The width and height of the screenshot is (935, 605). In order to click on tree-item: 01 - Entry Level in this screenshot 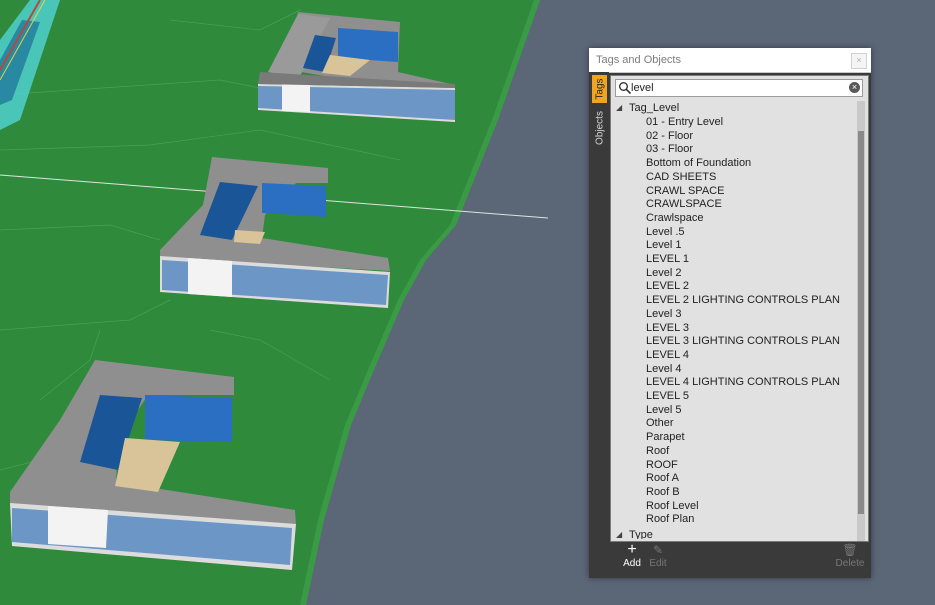, I will do `click(684, 122)`.